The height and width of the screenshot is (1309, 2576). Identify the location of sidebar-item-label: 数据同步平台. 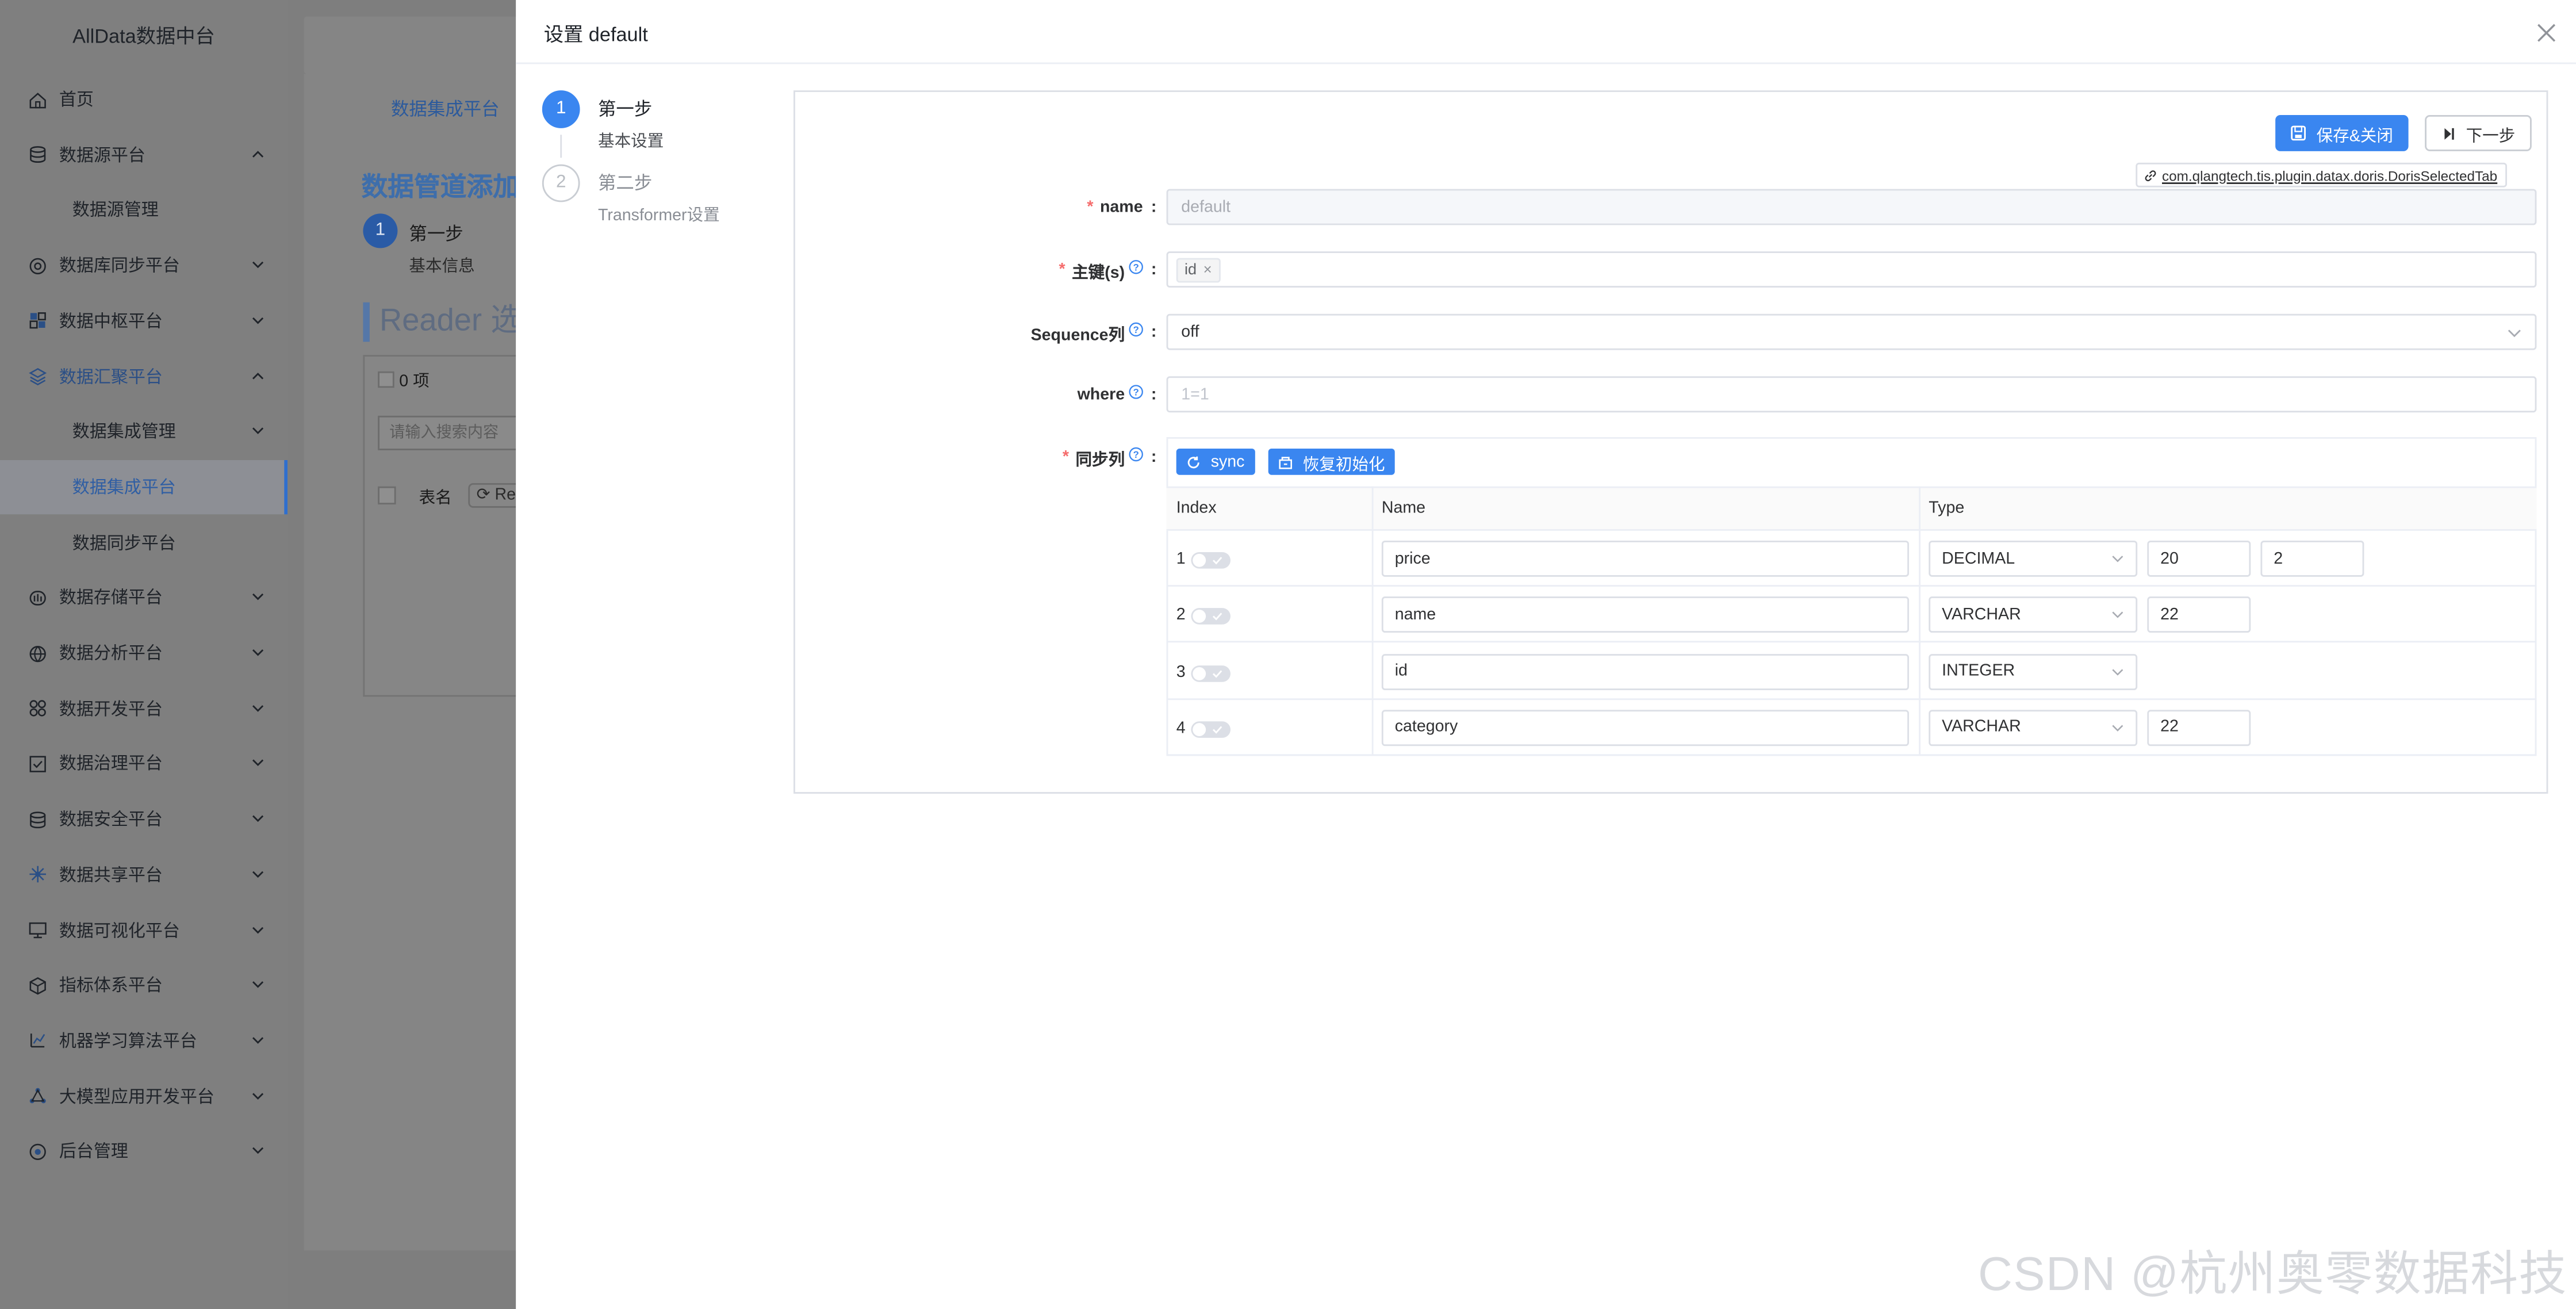
(124, 543).